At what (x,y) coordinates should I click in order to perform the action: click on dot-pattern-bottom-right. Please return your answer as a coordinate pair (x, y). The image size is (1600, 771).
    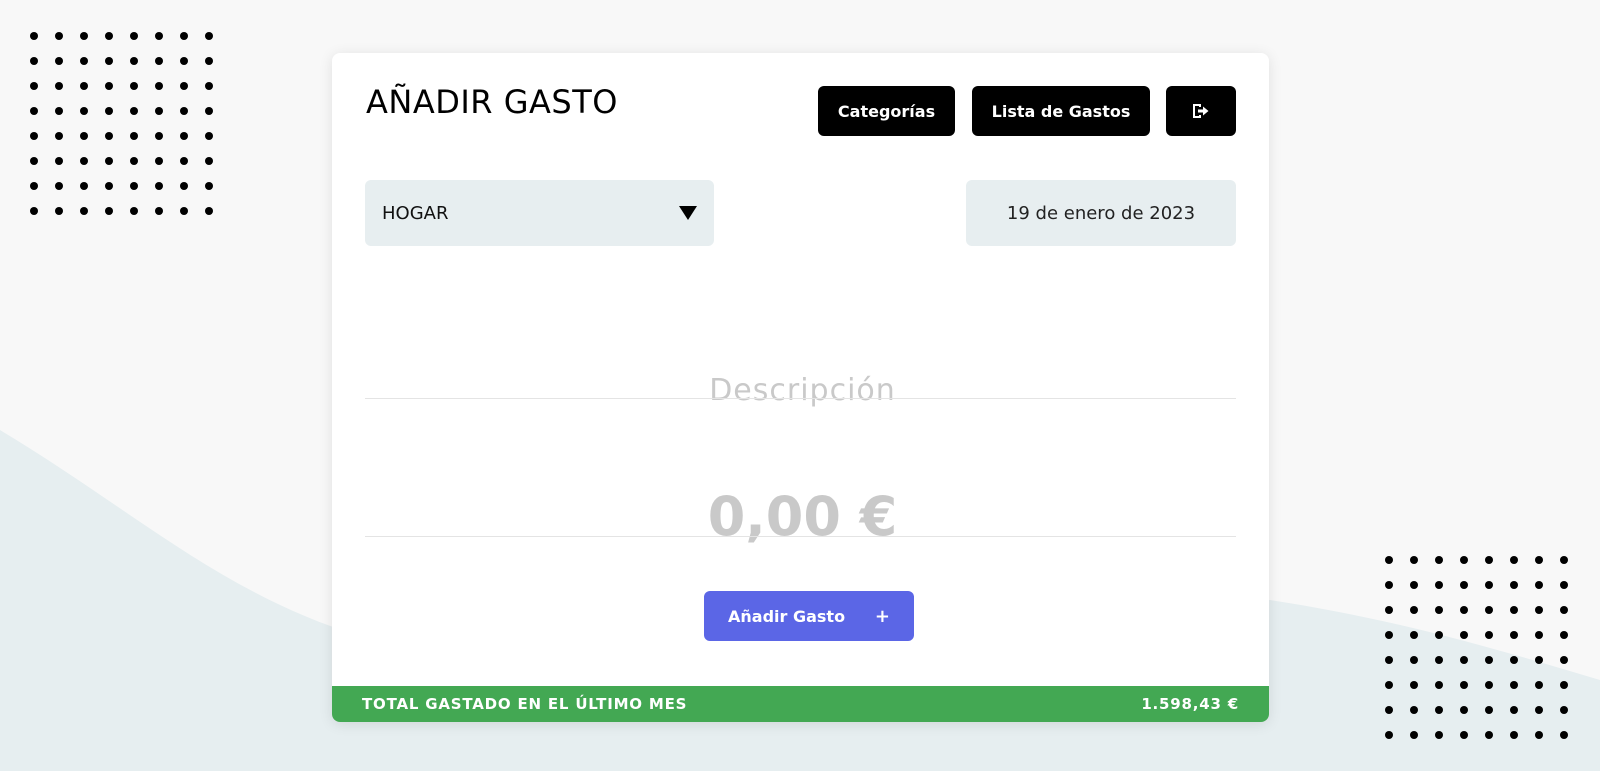
    Looking at the image, I should click on (1485, 656).